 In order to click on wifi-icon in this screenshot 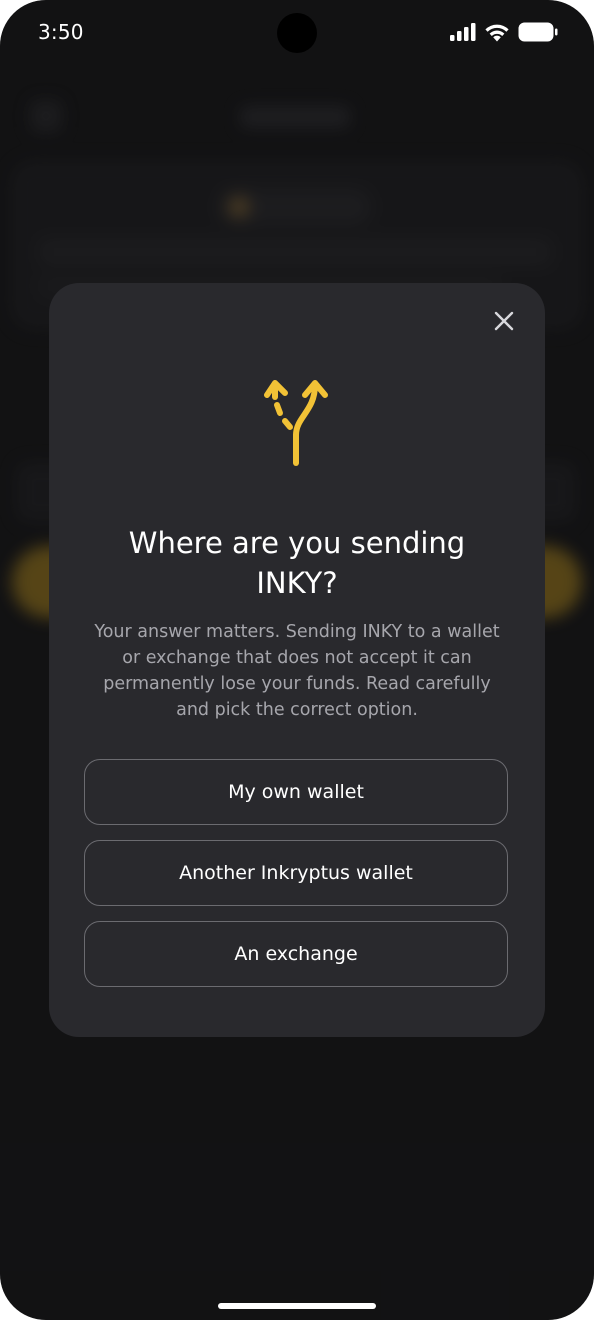, I will do `click(497, 32)`.